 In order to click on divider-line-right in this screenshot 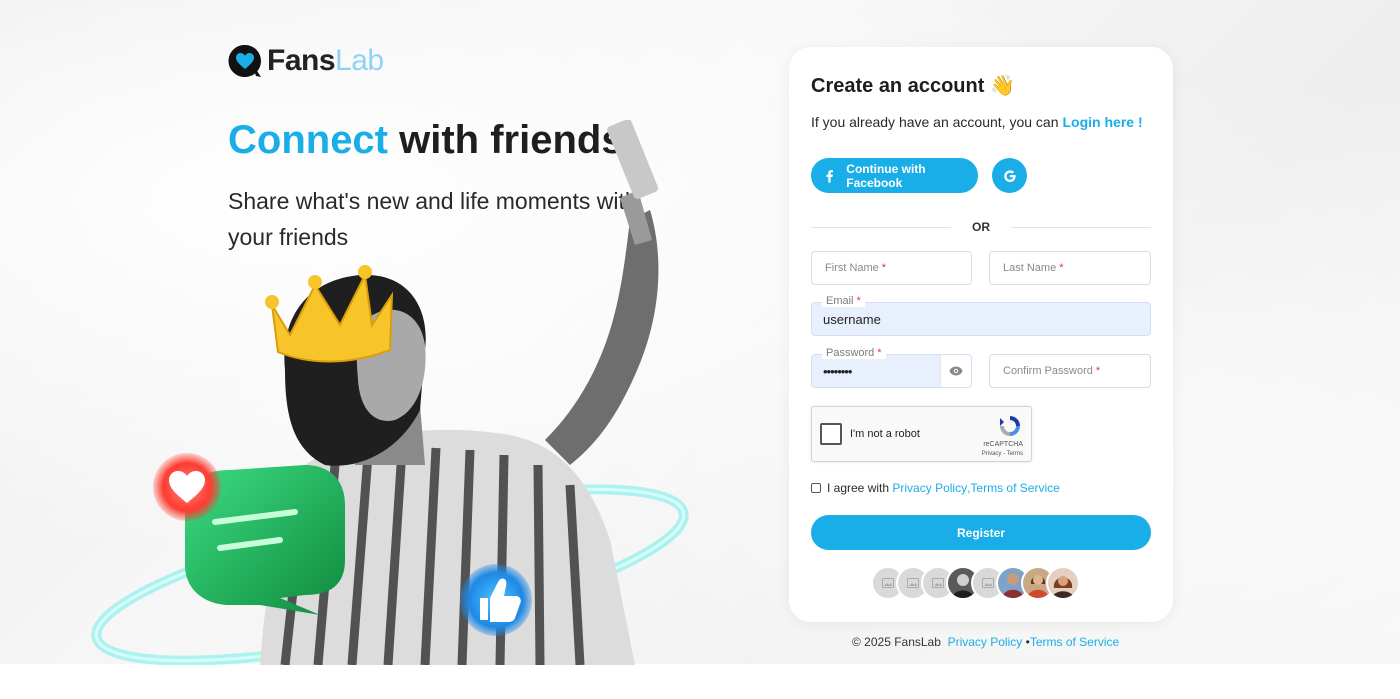, I will do `click(1081, 227)`.